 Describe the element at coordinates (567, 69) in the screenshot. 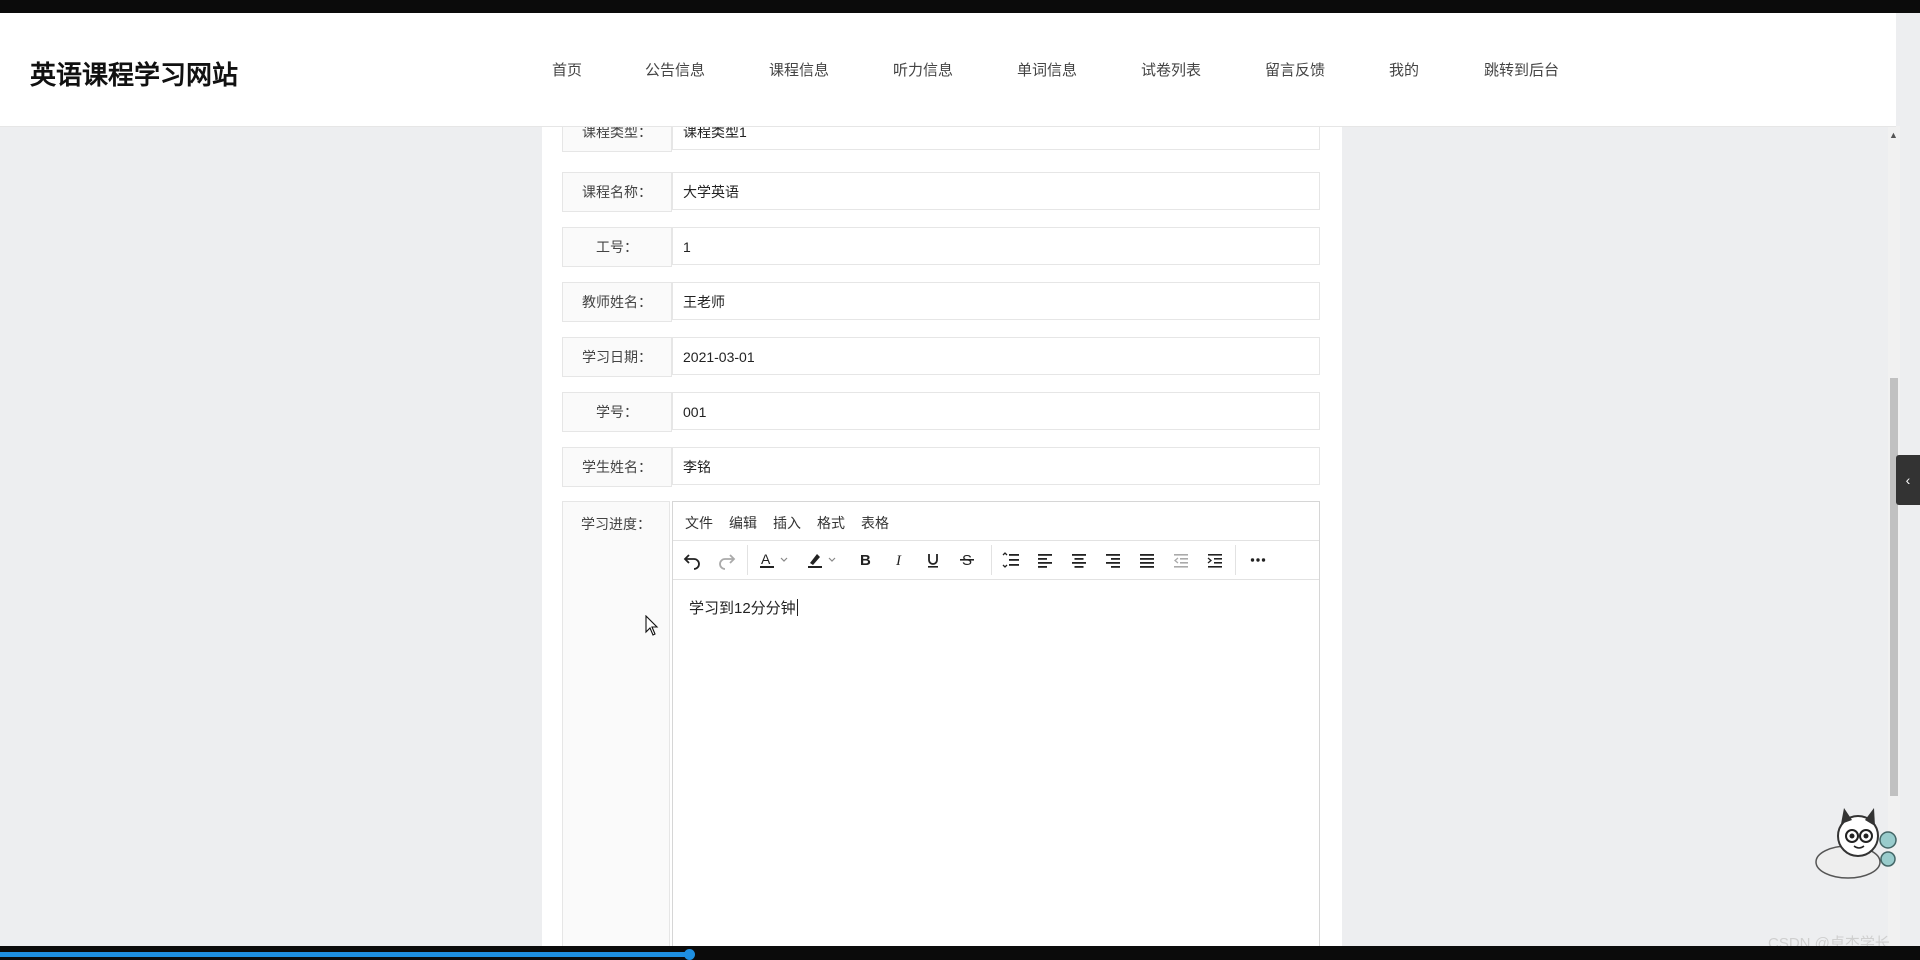

I see `nav-home: 首页` at that location.